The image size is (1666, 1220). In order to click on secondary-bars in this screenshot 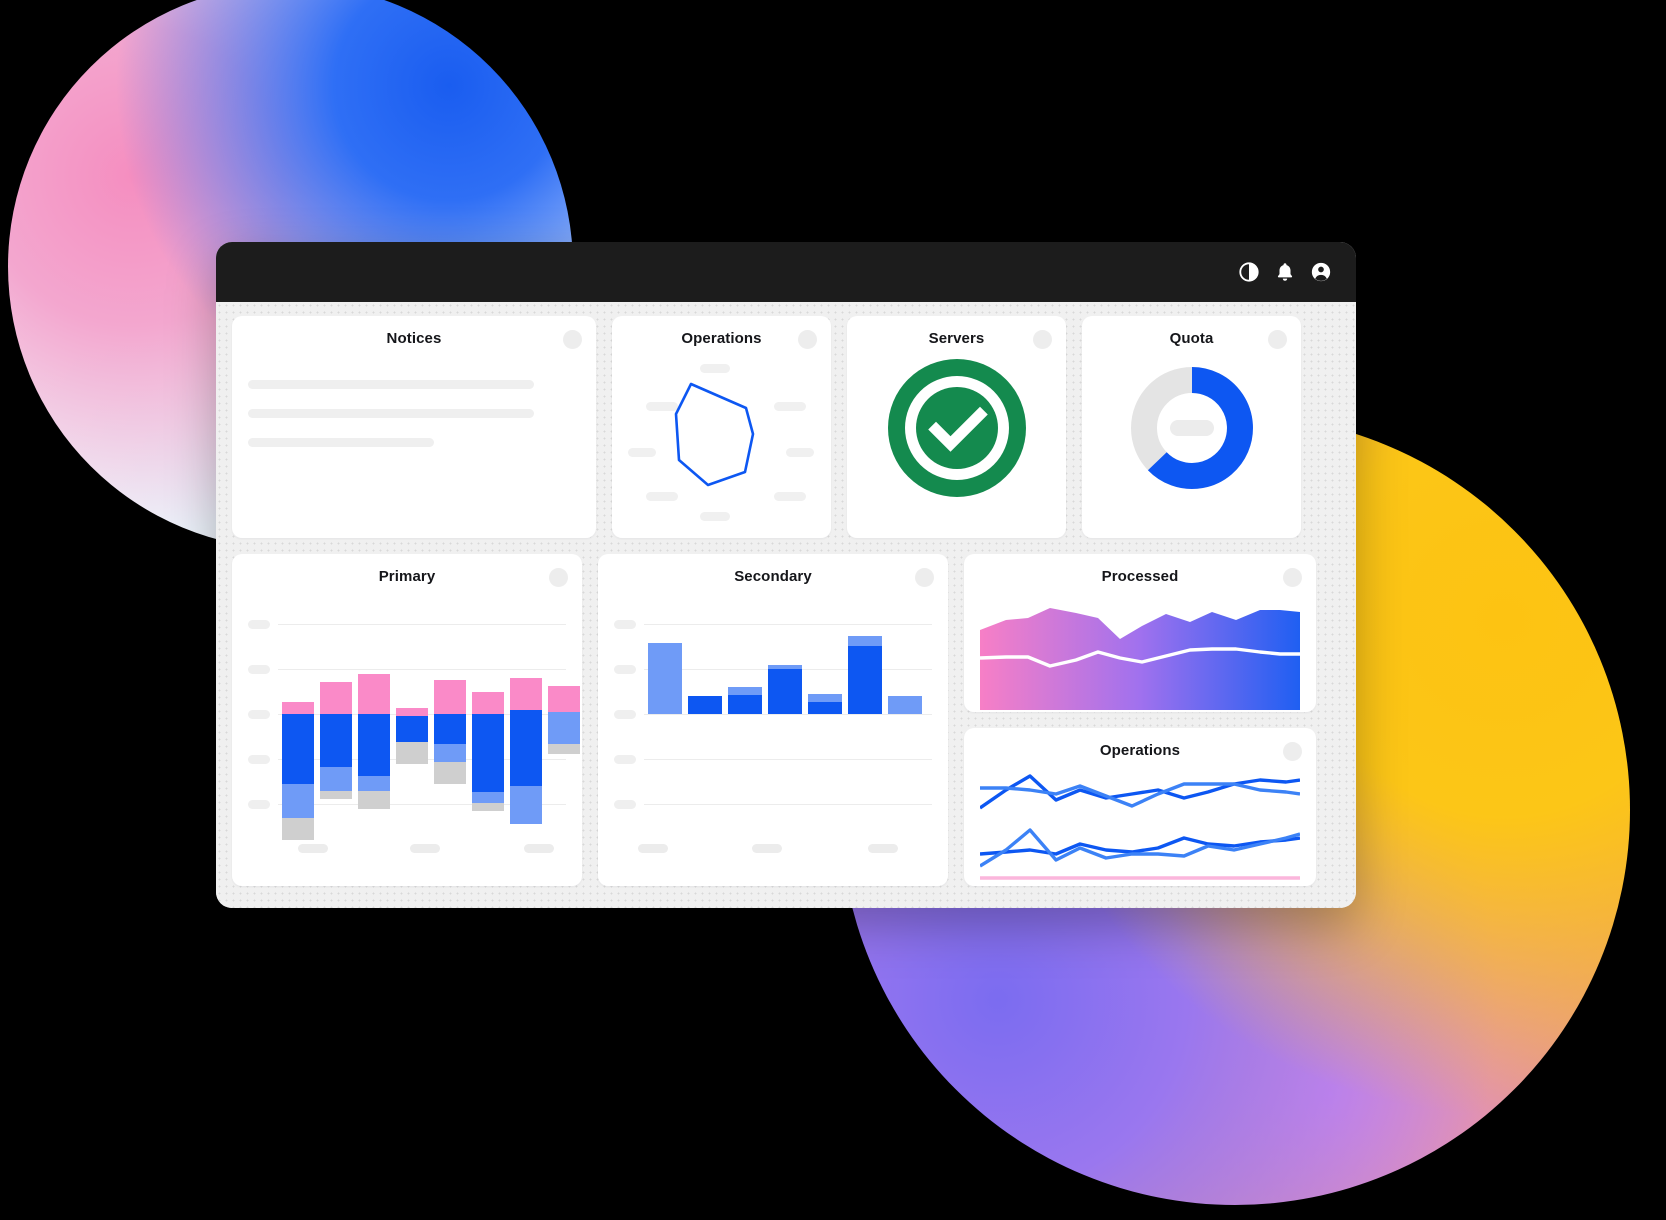, I will do `click(786, 729)`.